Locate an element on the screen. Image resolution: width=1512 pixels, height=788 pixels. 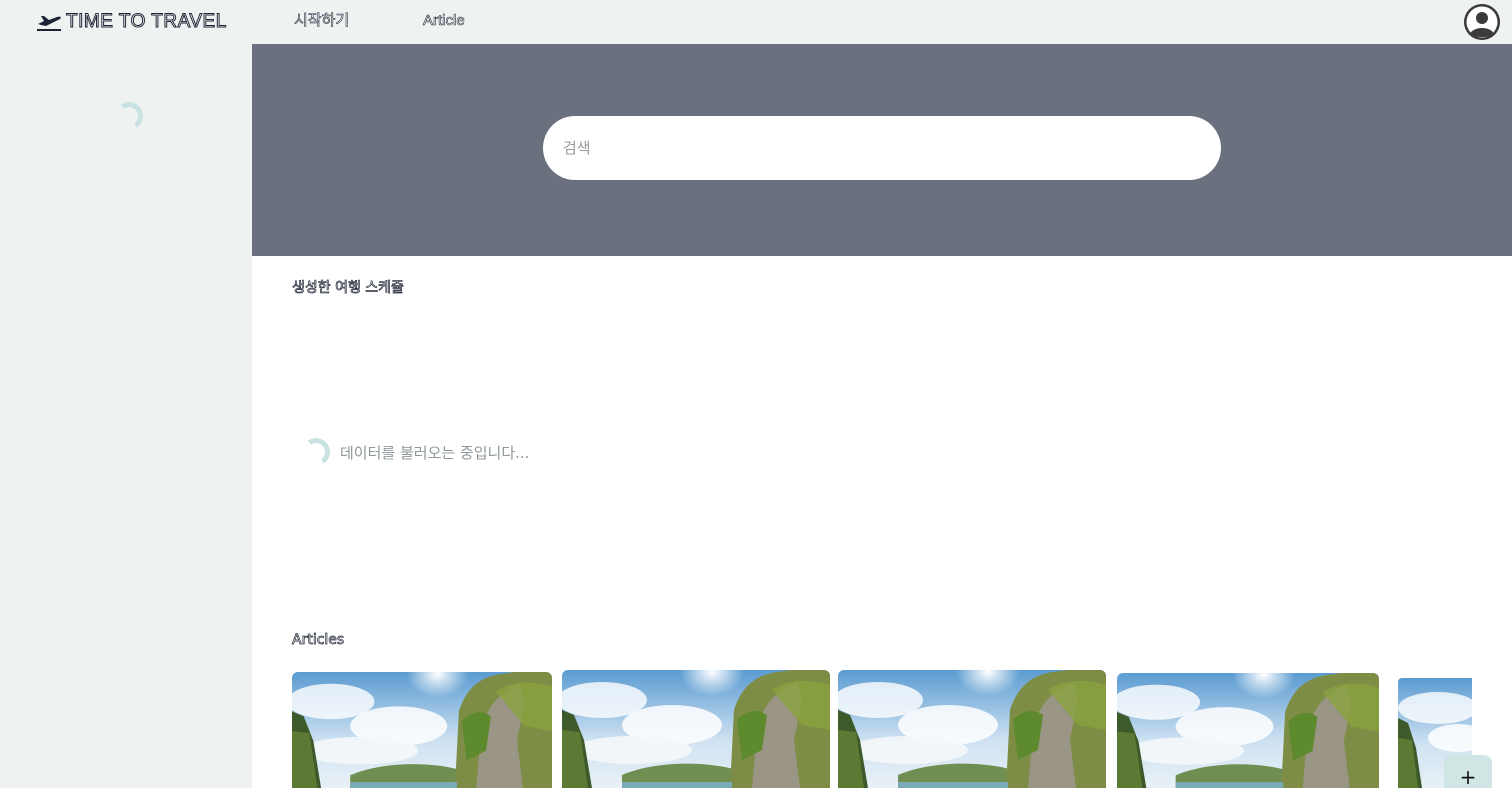
logo: TIME TO TRAVEL is located at coordinates (131, 22).